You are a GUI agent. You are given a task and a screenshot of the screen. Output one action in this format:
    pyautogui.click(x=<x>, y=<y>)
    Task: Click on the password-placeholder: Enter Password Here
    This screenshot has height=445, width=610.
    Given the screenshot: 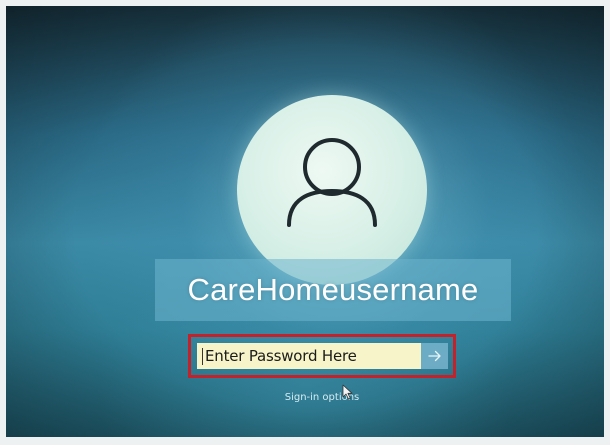 What is the action you would take?
    pyautogui.click(x=281, y=356)
    